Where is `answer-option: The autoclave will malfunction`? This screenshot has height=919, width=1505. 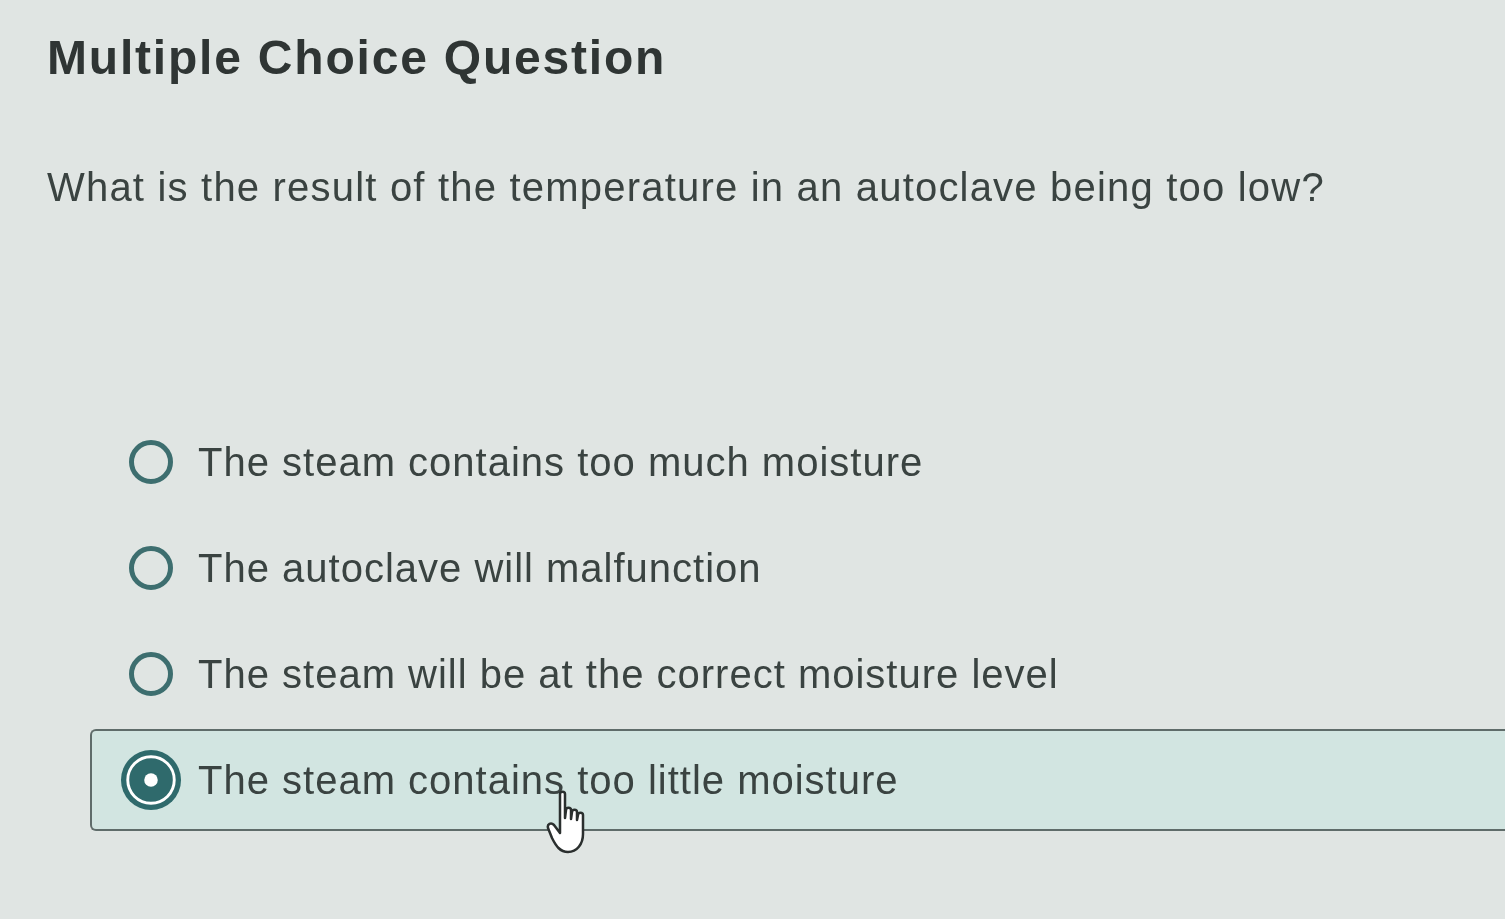 answer-option: The autoclave will malfunction is located at coordinates (430, 568).